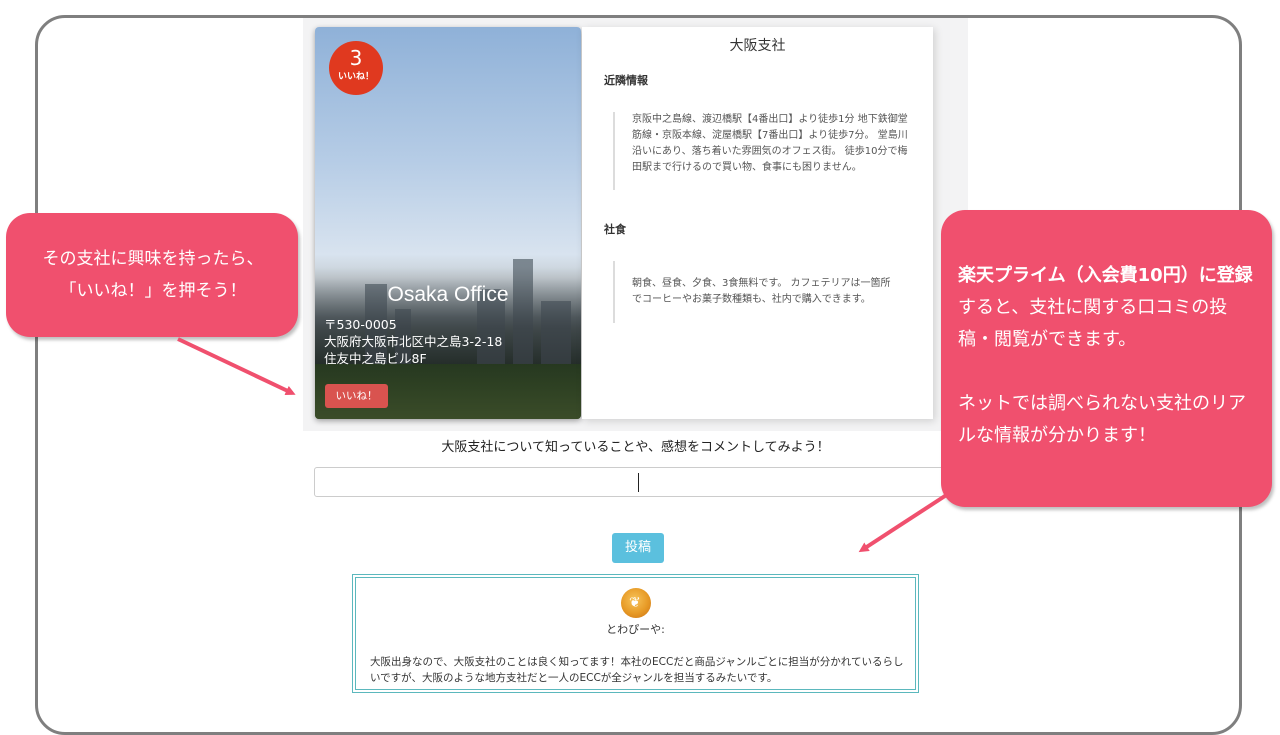 Image resolution: width=1280 pixels, height=735 pixels. I want to click on office-address: 大阪府大阪市北区中之島3-2-18, so click(413, 341).